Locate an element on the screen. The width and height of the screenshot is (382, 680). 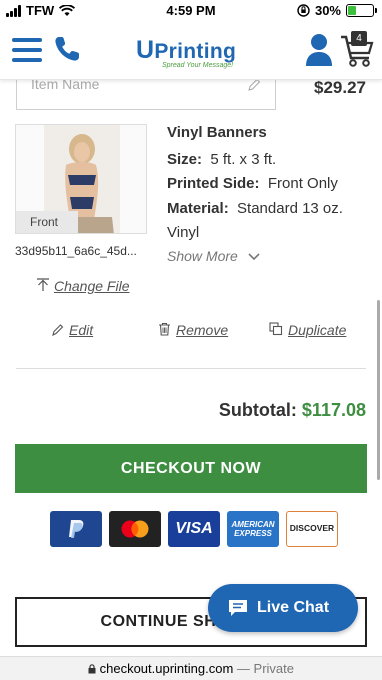
lock-icon is located at coordinates (92, 669).